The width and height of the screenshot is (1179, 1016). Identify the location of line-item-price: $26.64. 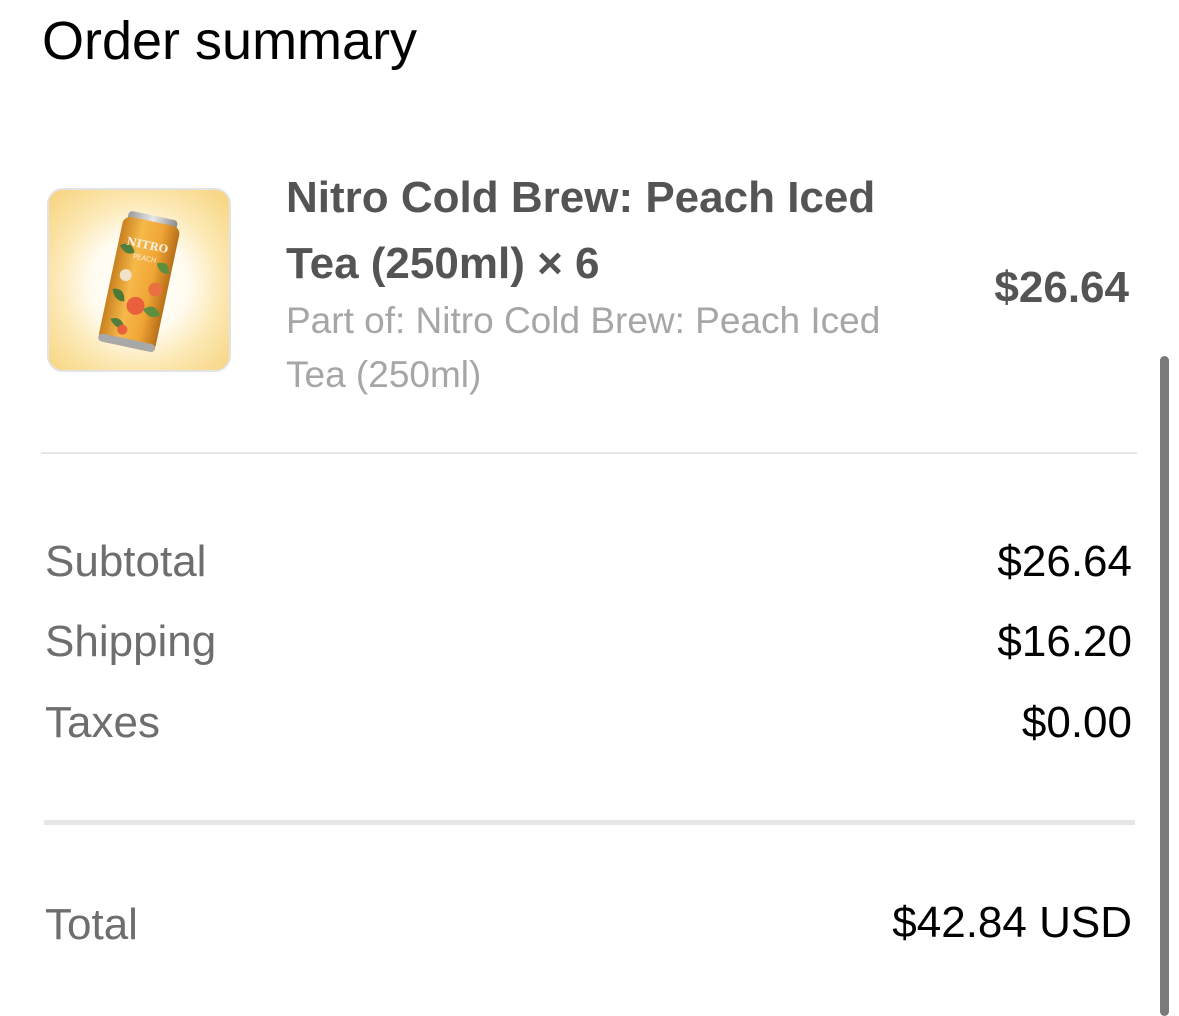
(1061, 287).